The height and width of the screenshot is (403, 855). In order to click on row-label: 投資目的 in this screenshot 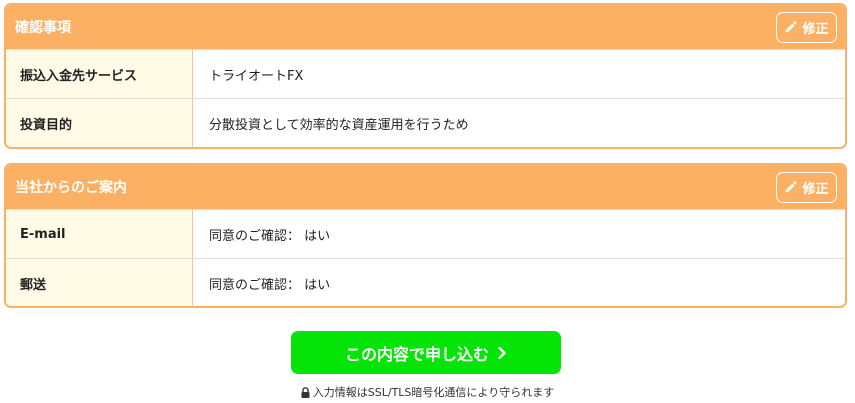, I will do `click(99, 123)`.